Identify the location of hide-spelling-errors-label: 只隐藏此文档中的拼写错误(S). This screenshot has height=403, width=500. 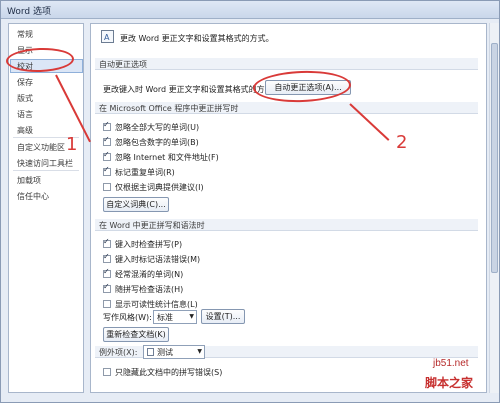
(169, 372).